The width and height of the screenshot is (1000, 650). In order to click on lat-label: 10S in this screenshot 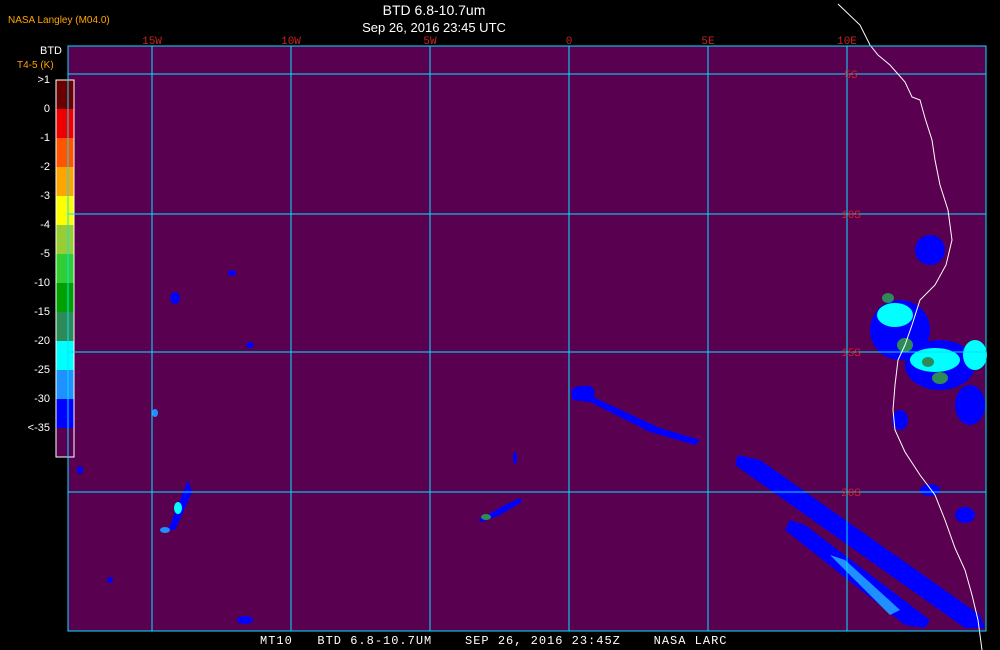, I will do `click(851, 216)`.